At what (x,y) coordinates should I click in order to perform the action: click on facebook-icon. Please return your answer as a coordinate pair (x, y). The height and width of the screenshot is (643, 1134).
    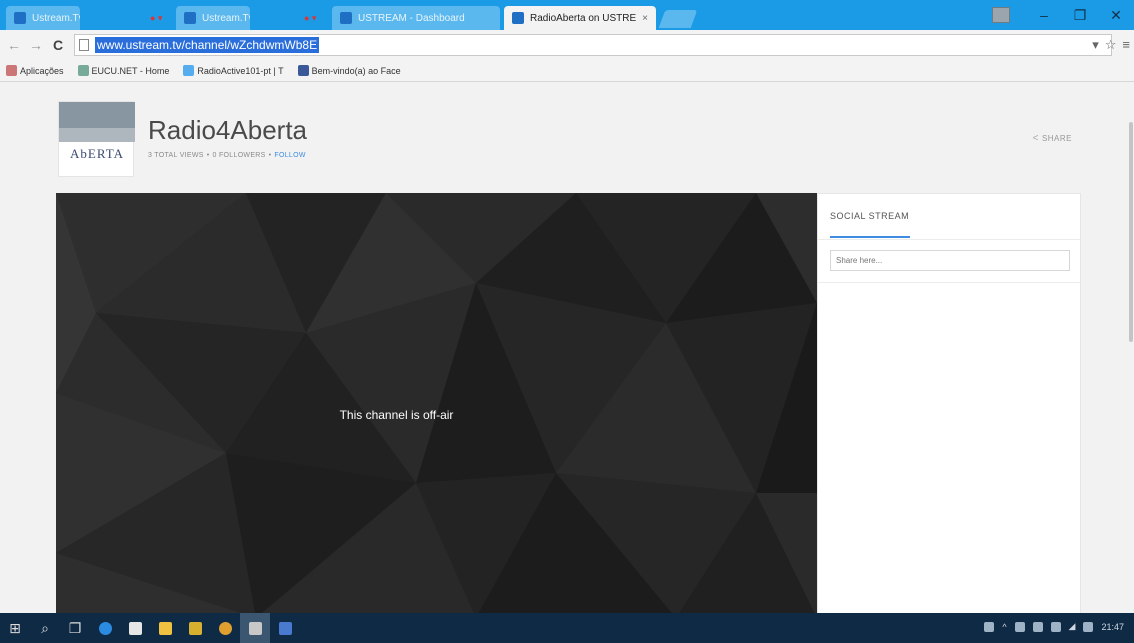
    Looking at the image, I should click on (303, 70).